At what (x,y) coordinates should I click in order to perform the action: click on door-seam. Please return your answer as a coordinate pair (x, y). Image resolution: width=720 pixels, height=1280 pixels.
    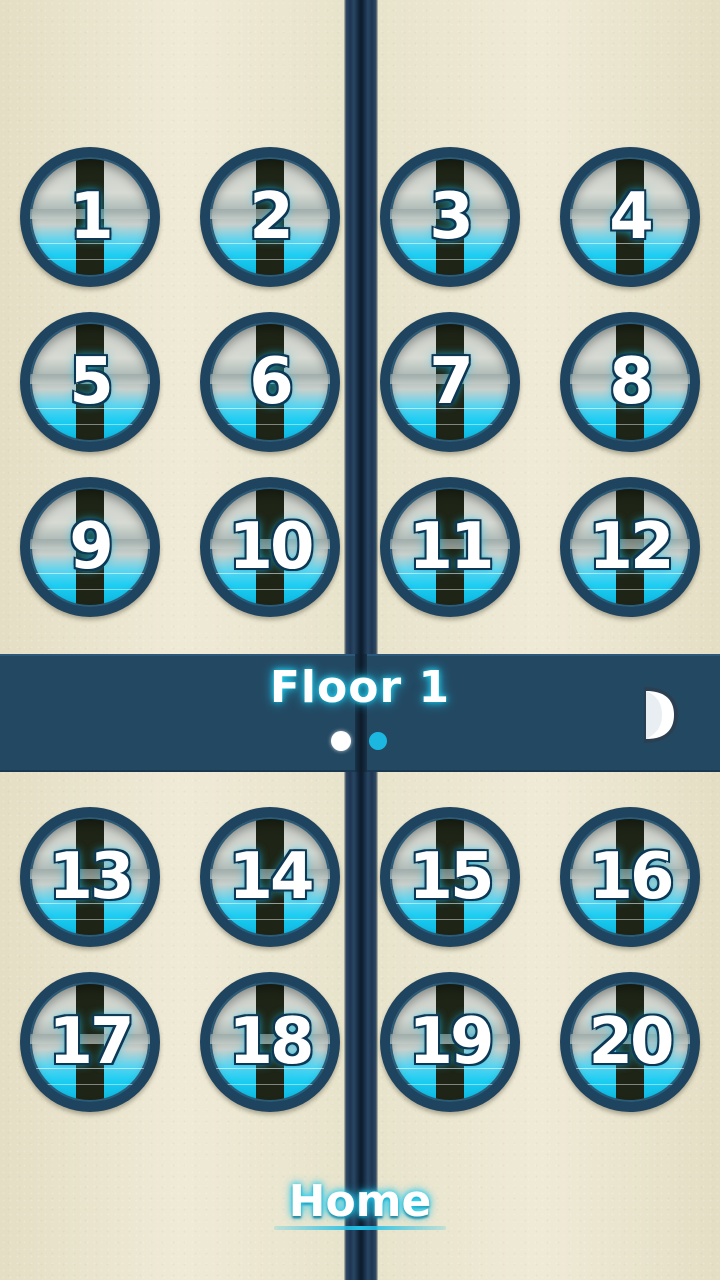
    Looking at the image, I should click on (361, 640).